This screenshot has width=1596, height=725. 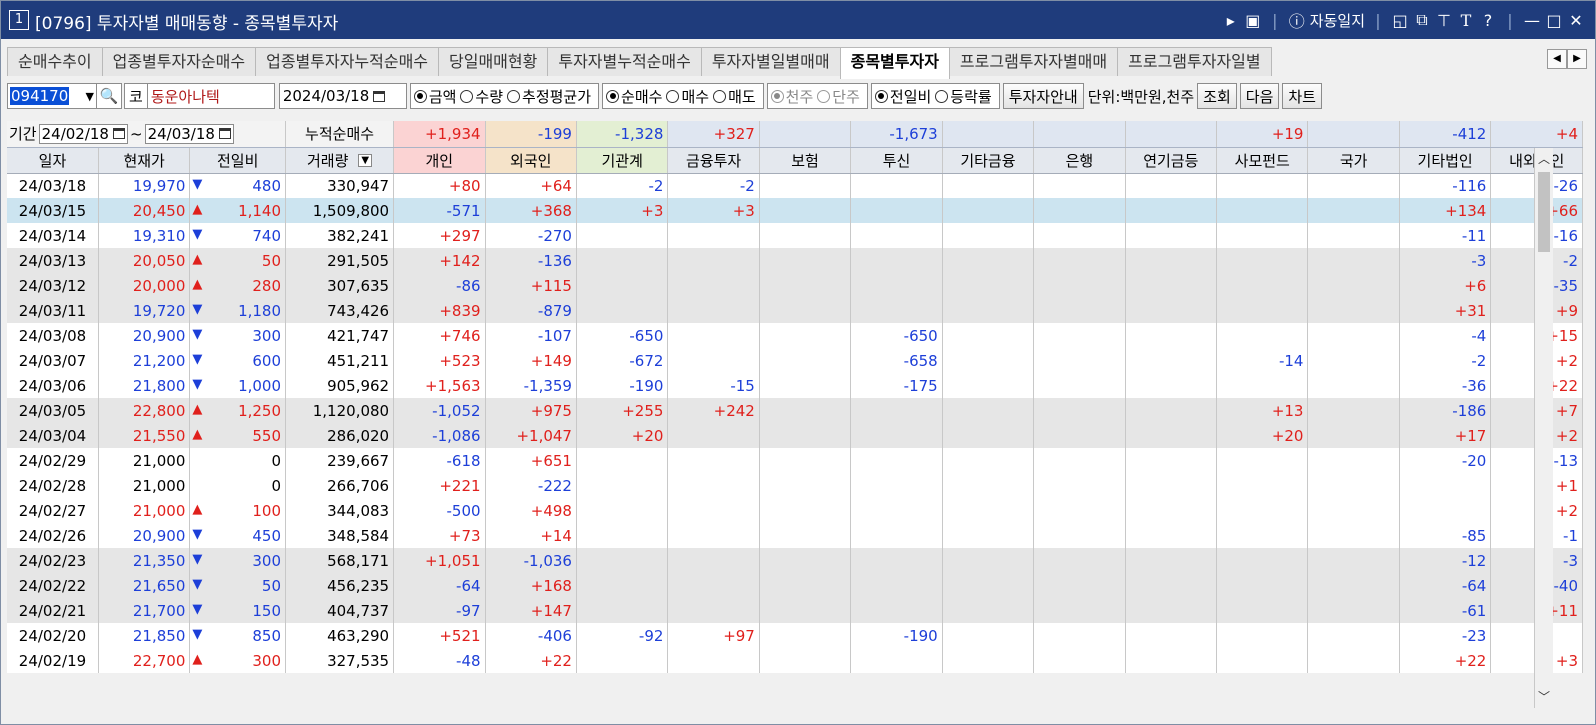 I want to click on scroll-up-icon: ︿, so click(x=1544, y=159).